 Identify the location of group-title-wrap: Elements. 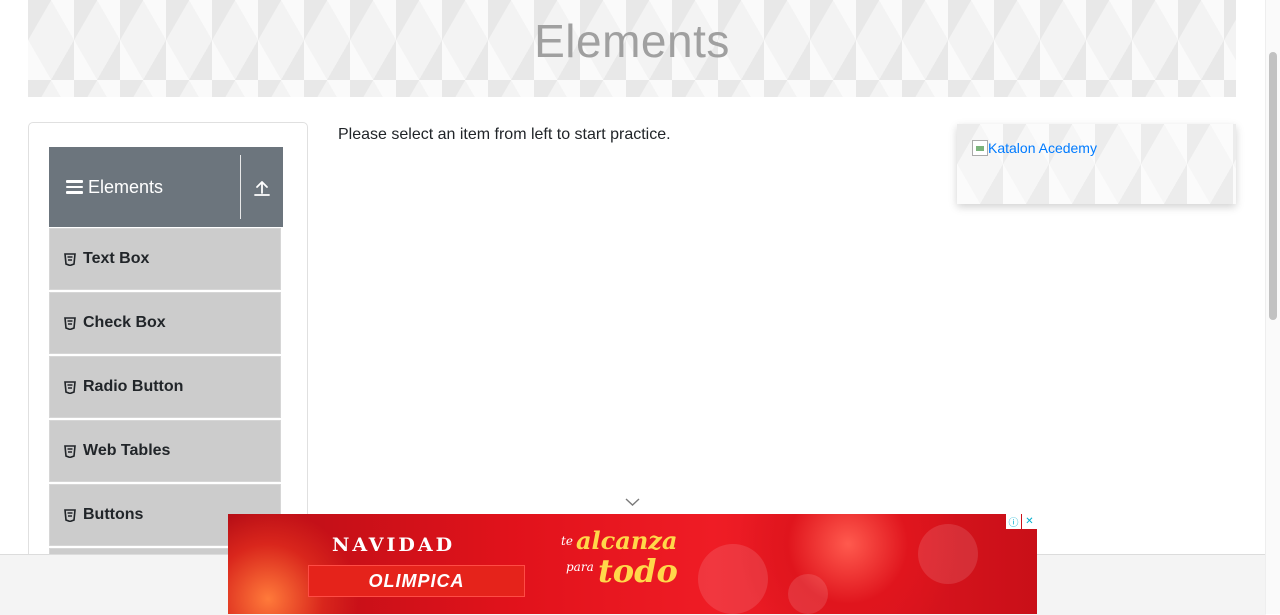
(144, 187).